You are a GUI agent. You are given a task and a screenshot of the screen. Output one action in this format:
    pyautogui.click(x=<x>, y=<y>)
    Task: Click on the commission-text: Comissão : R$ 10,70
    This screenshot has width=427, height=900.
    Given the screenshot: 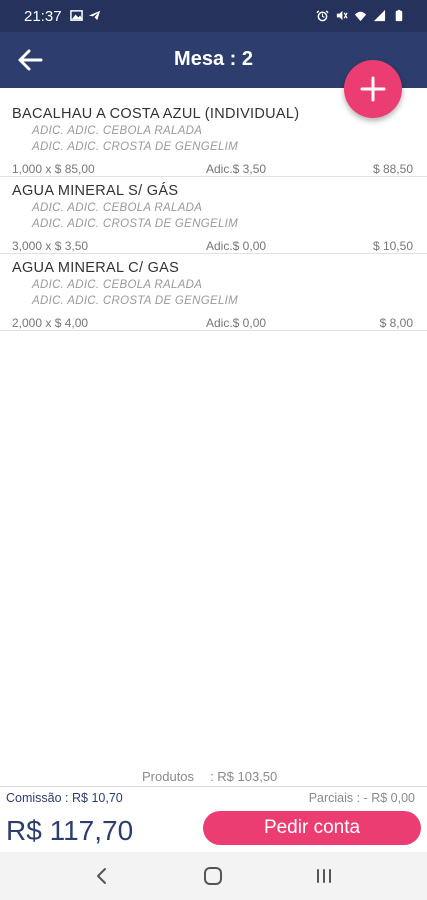 What is the action you would take?
    pyautogui.click(x=64, y=798)
    